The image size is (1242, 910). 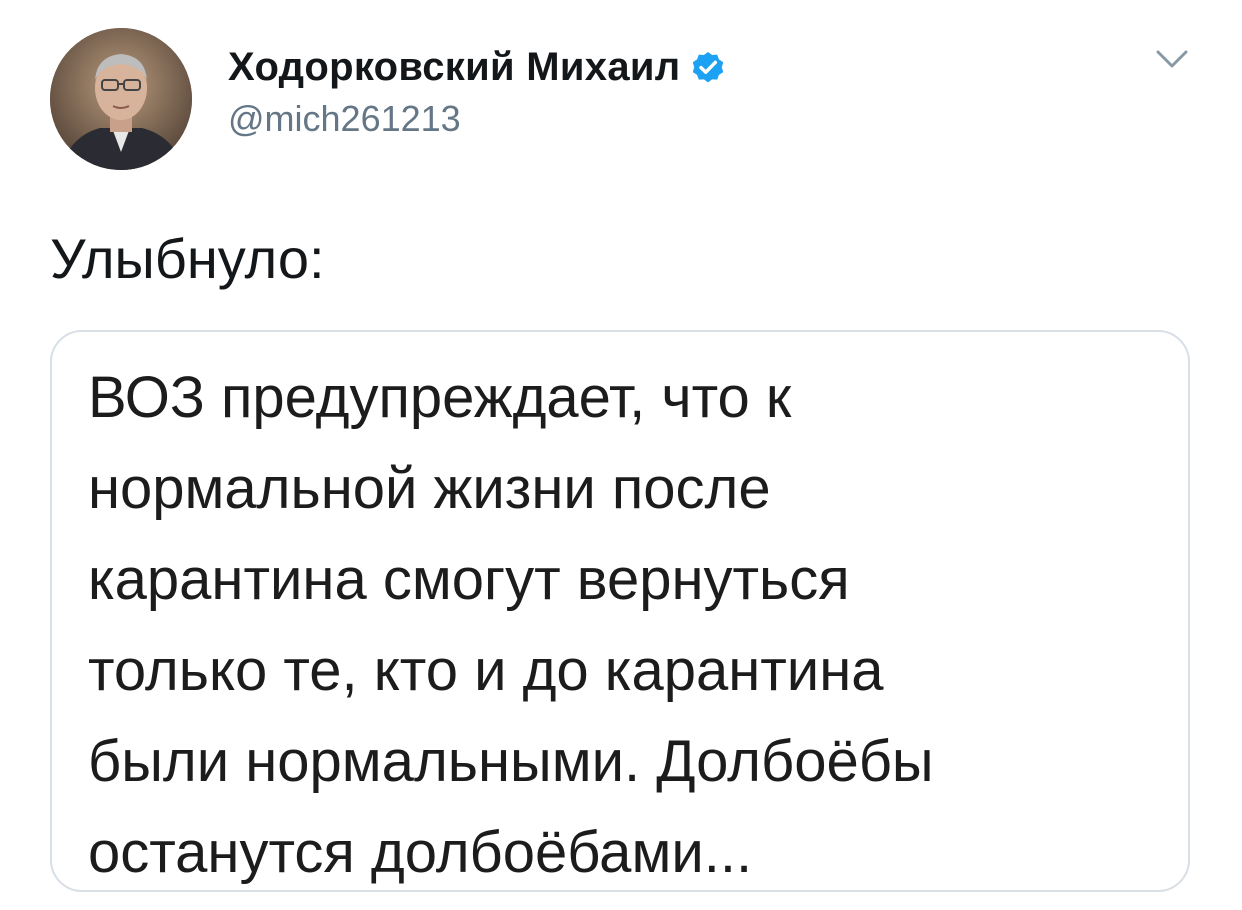 What do you see at coordinates (187, 258) in the screenshot?
I see `tweet-text: Улыбнуло:` at bounding box center [187, 258].